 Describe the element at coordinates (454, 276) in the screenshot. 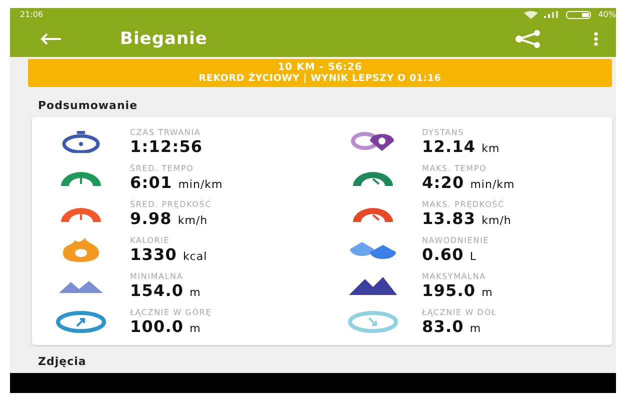

I see `stat-label: MAKSYMALNA` at that location.